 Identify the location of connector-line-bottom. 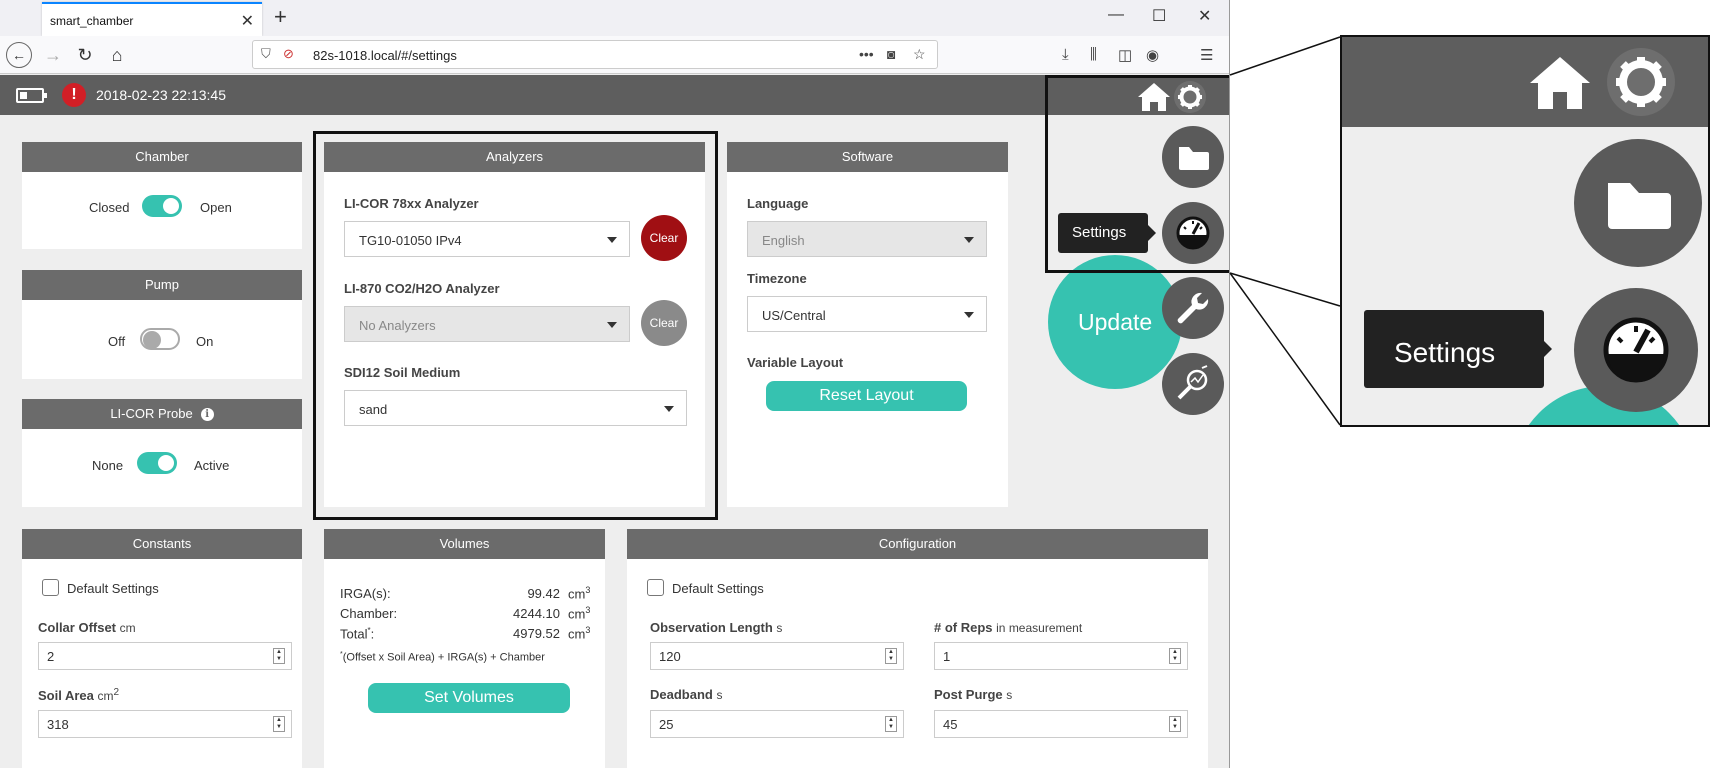
(1285, 289).